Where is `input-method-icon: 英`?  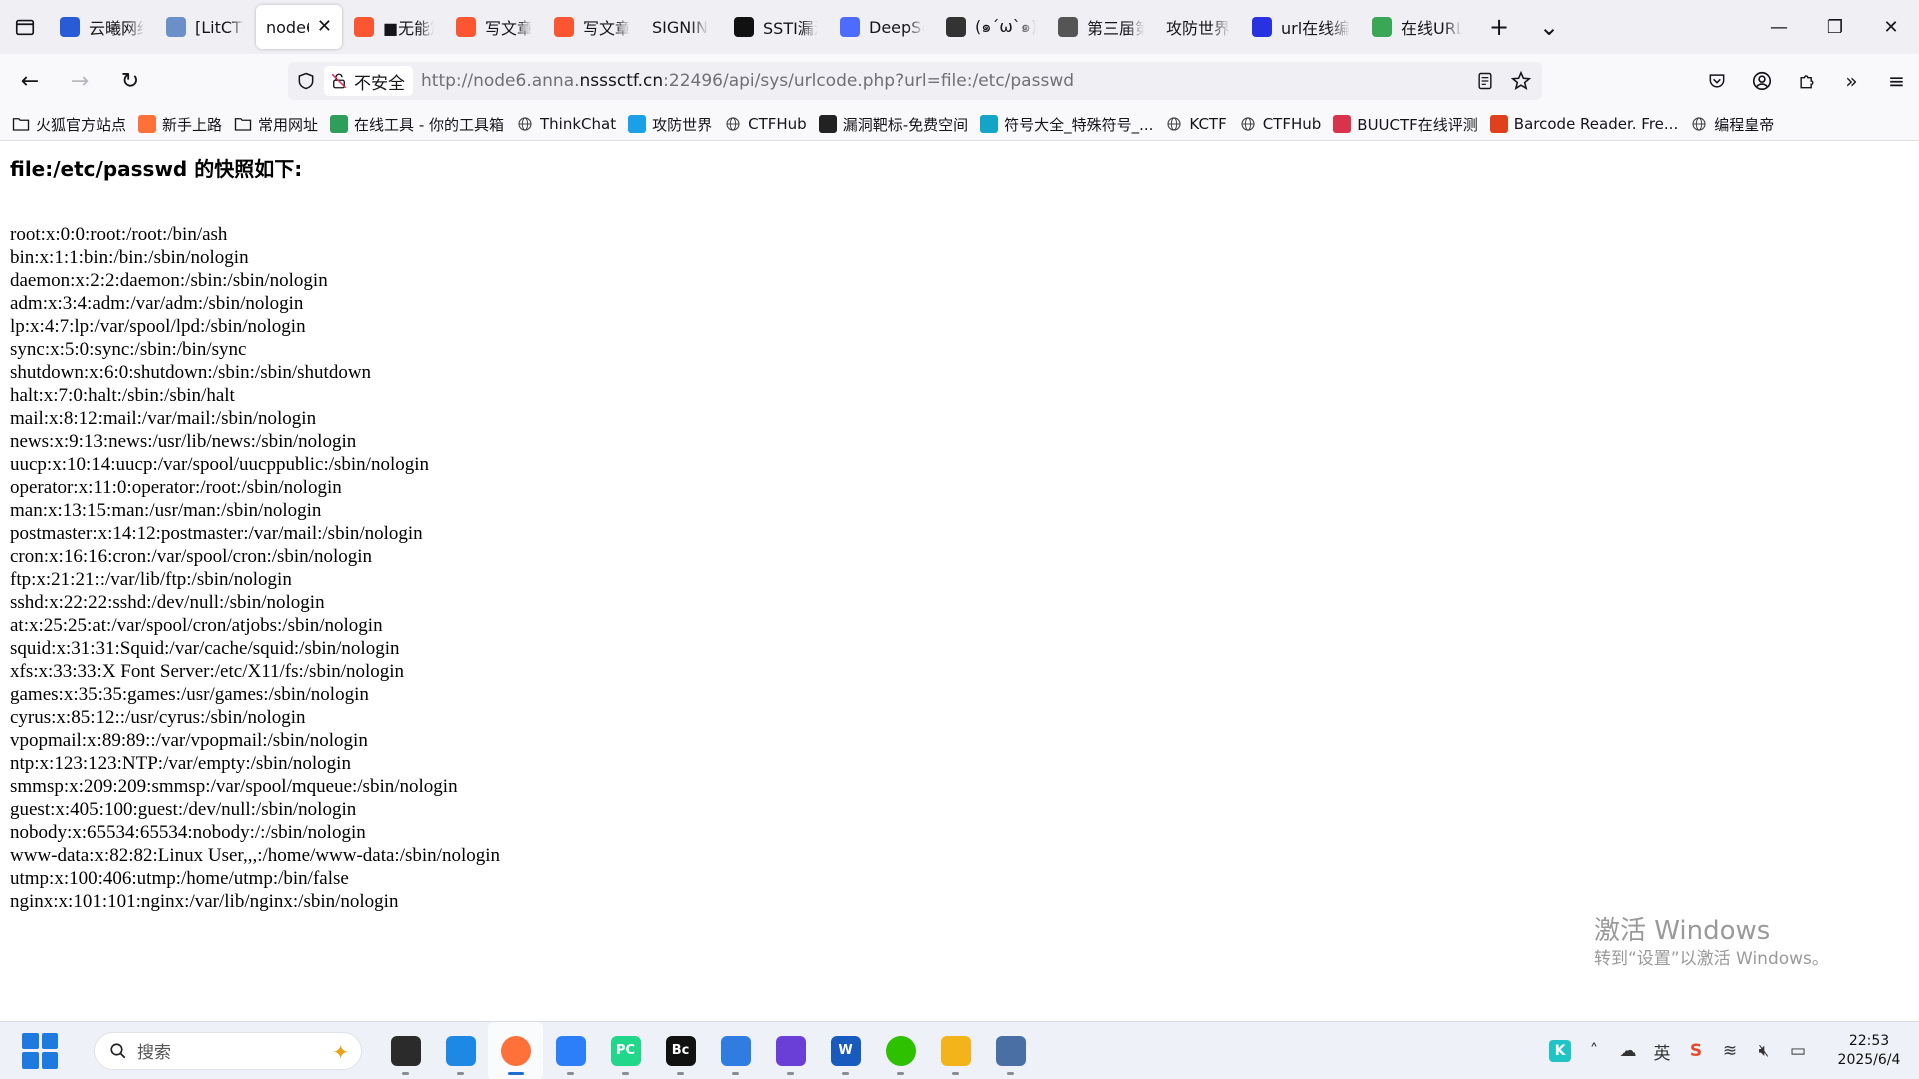 input-method-icon: 英 is located at coordinates (1662, 1050).